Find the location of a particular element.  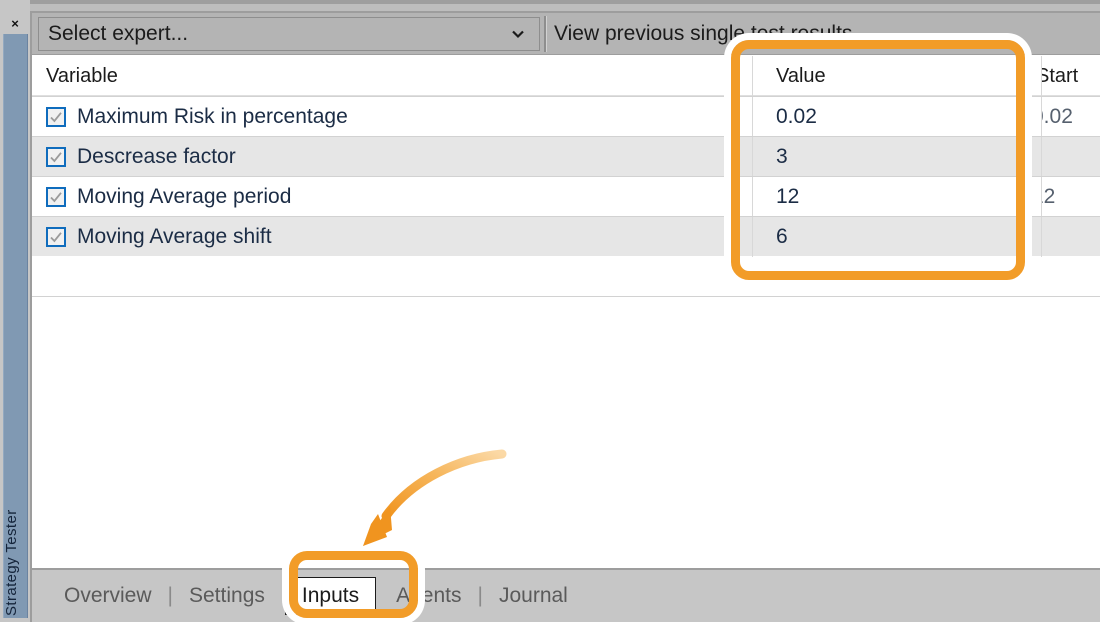

chevron-down-icon is located at coordinates (518, 34).